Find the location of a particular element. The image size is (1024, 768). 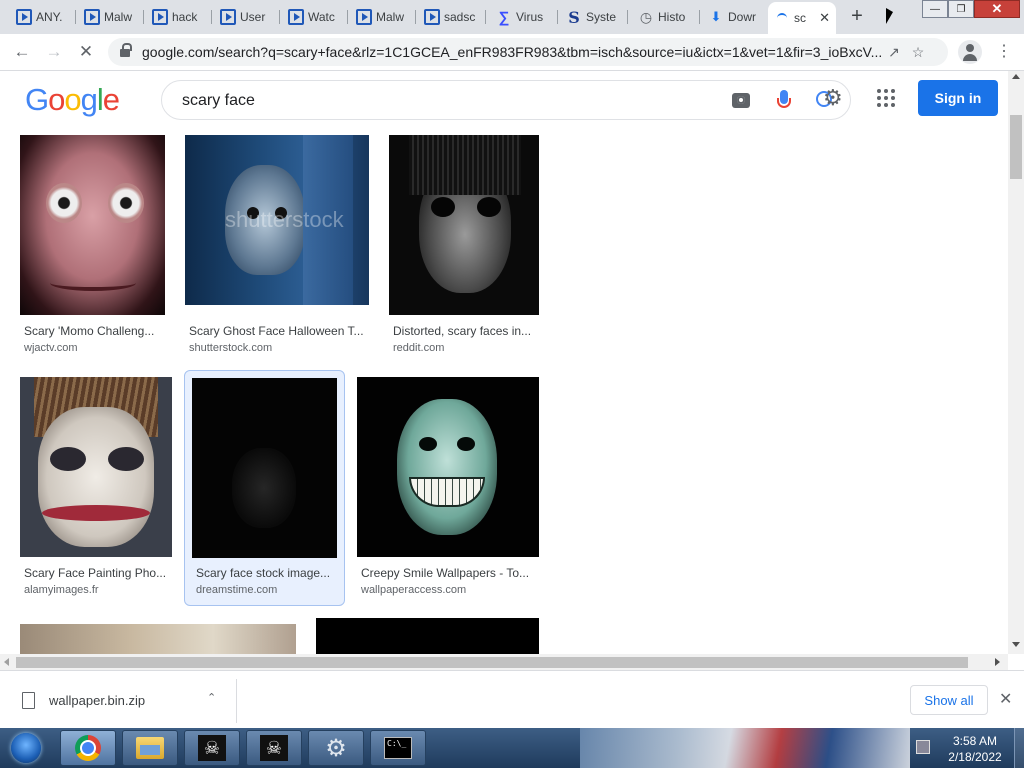

tab-malware-2: Malw is located at coordinates (383, 17).